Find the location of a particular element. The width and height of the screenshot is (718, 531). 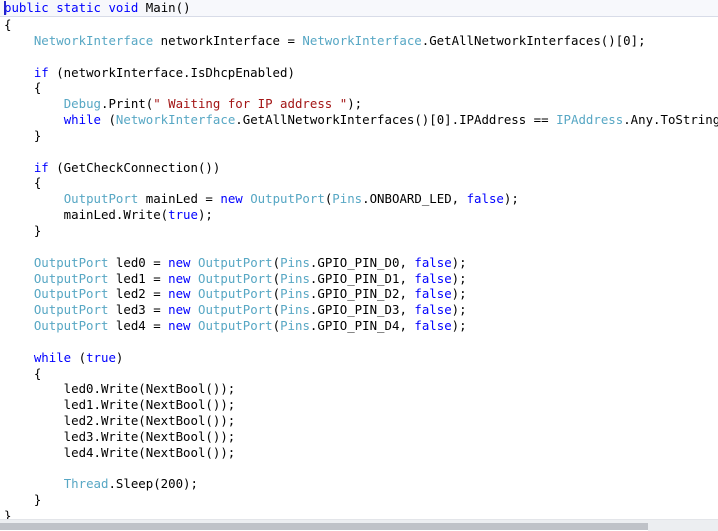

code-token: .GPIO_PIN_D2, is located at coordinates (362, 294).